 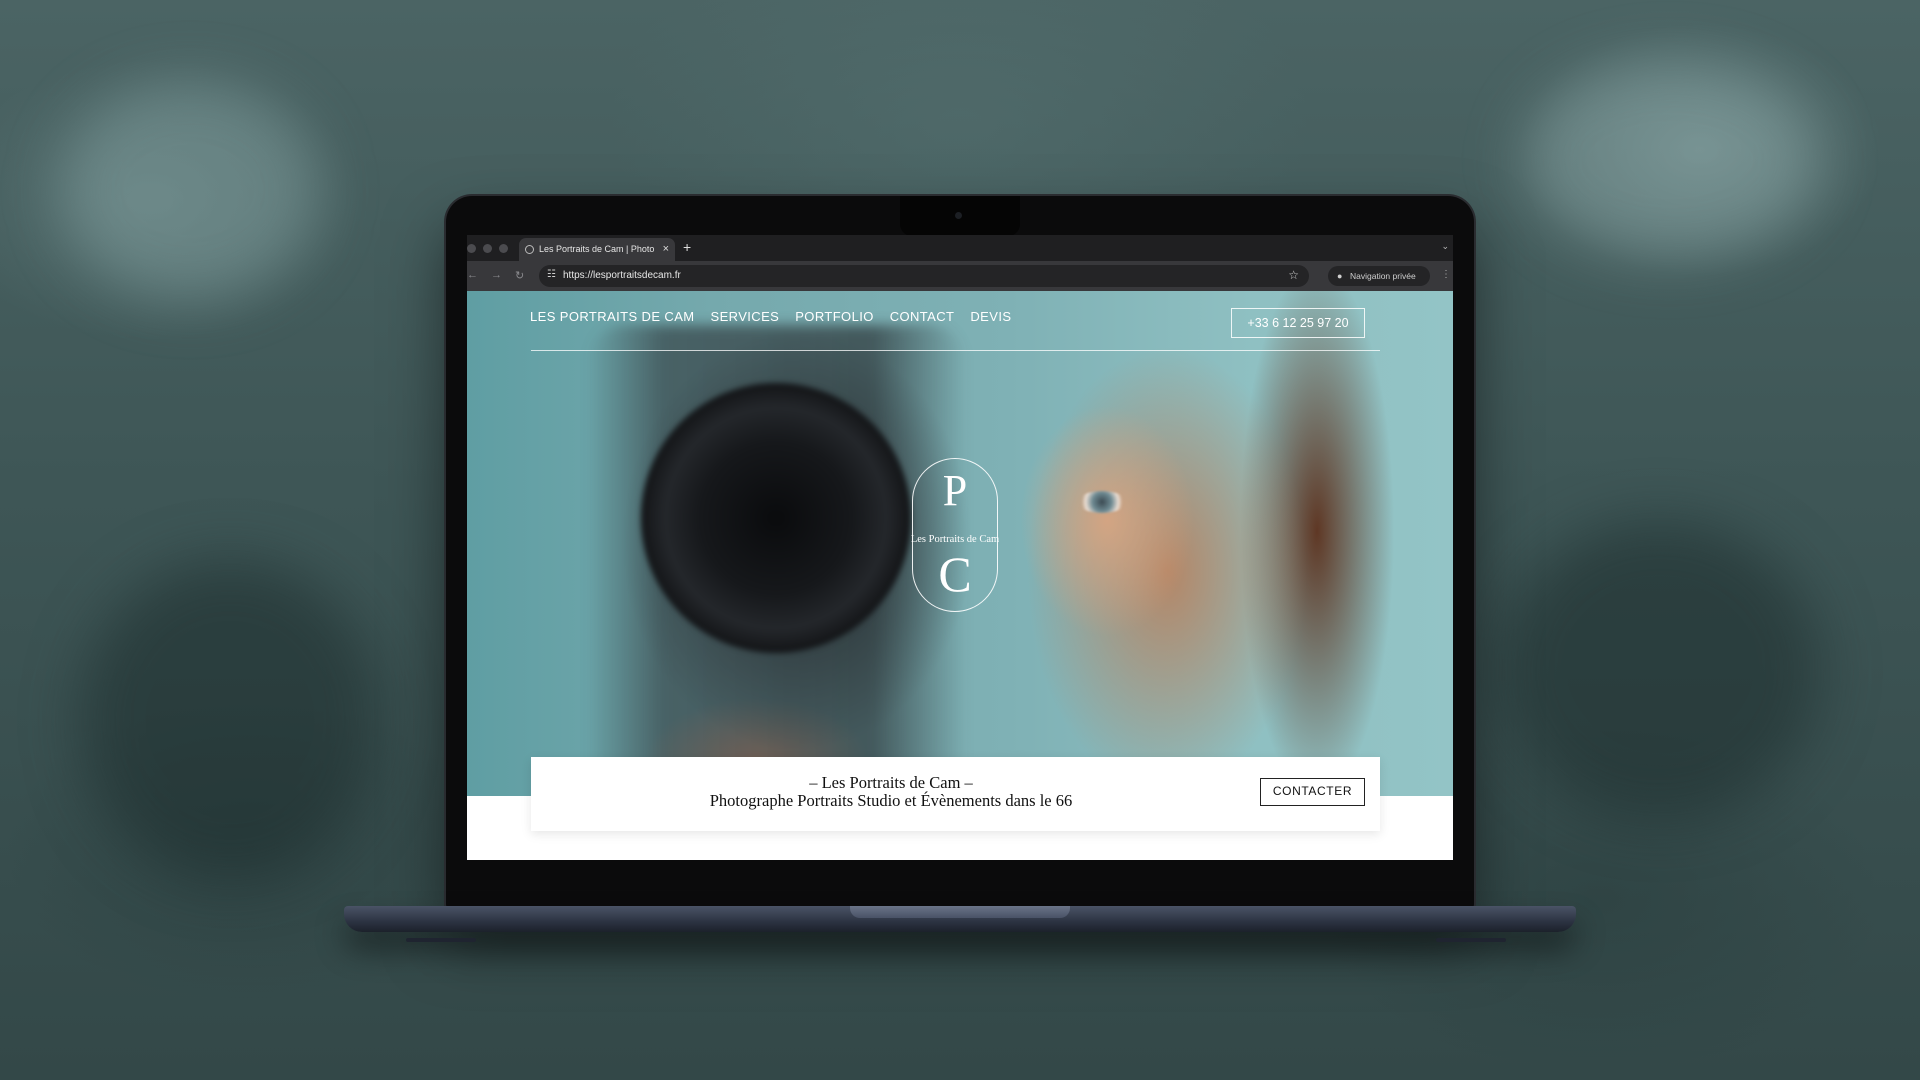 What do you see at coordinates (955, 574) in the screenshot?
I see `logo-letter-c: C` at bounding box center [955, 574].